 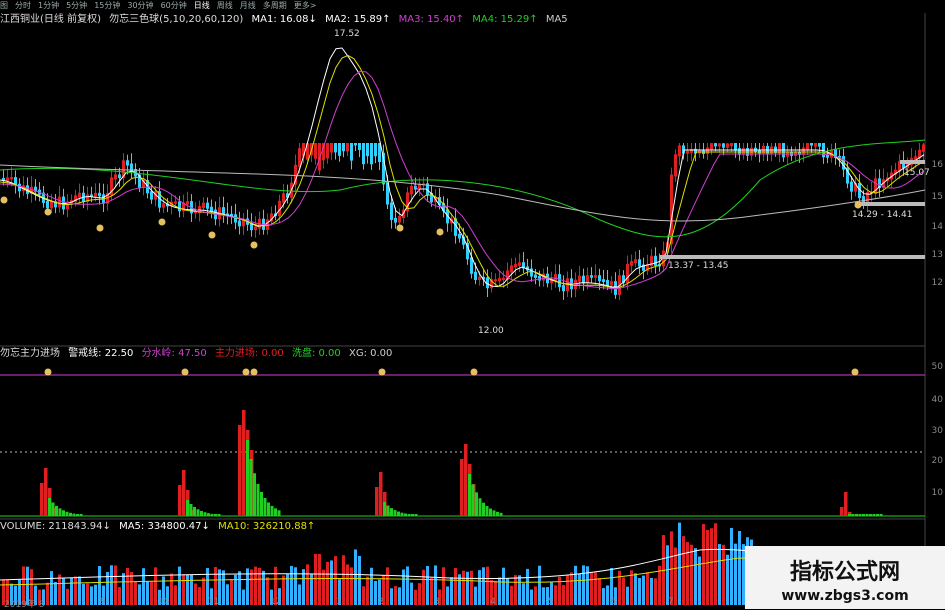 I want to click on date-tick-label: 1, so click(x=339, y=602).